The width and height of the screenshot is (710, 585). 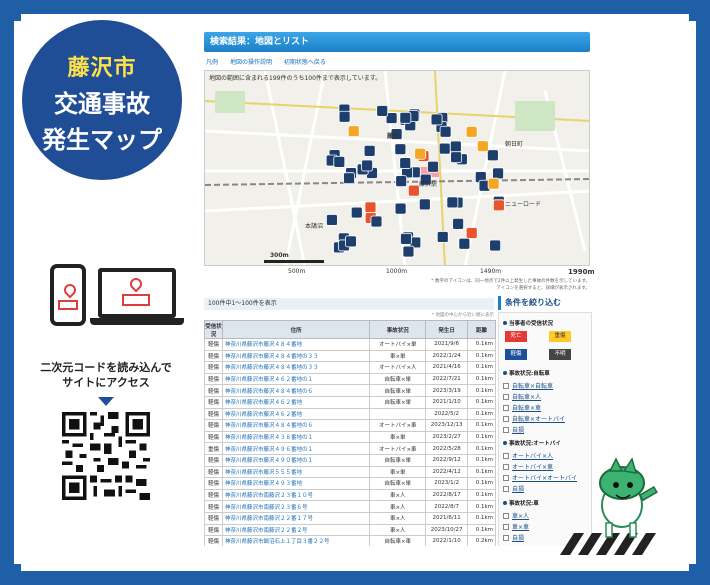 I want to click on table-row: 軽傷 神奈川県藤沢市藤沢４８４番地の６ 自転車×単 2023/3/19 0.1km, so click(x=350, y=390).